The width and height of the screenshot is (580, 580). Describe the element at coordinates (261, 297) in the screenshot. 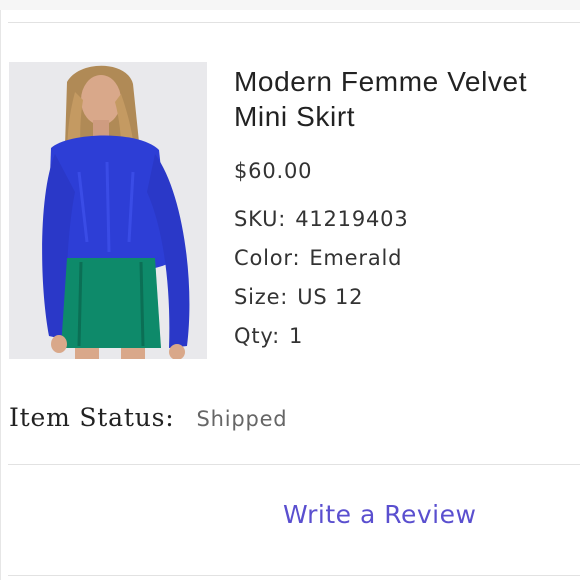

I see `size-label: Size:` at that location.